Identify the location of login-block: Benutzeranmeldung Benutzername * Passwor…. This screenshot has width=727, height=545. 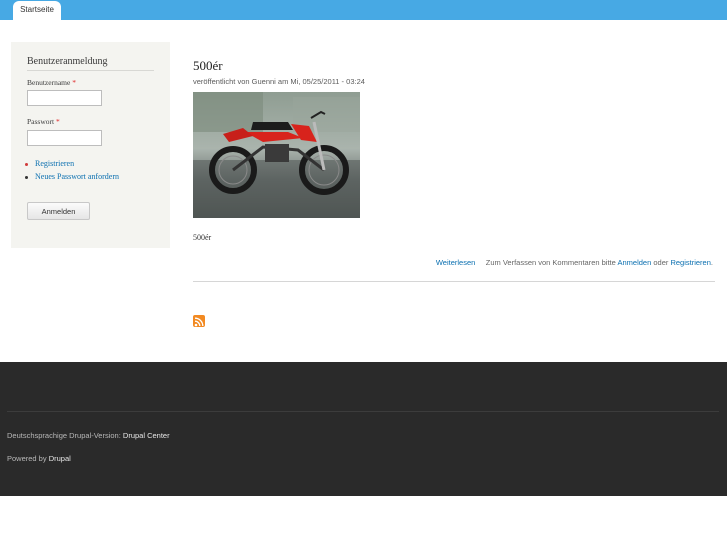
(90, 145).